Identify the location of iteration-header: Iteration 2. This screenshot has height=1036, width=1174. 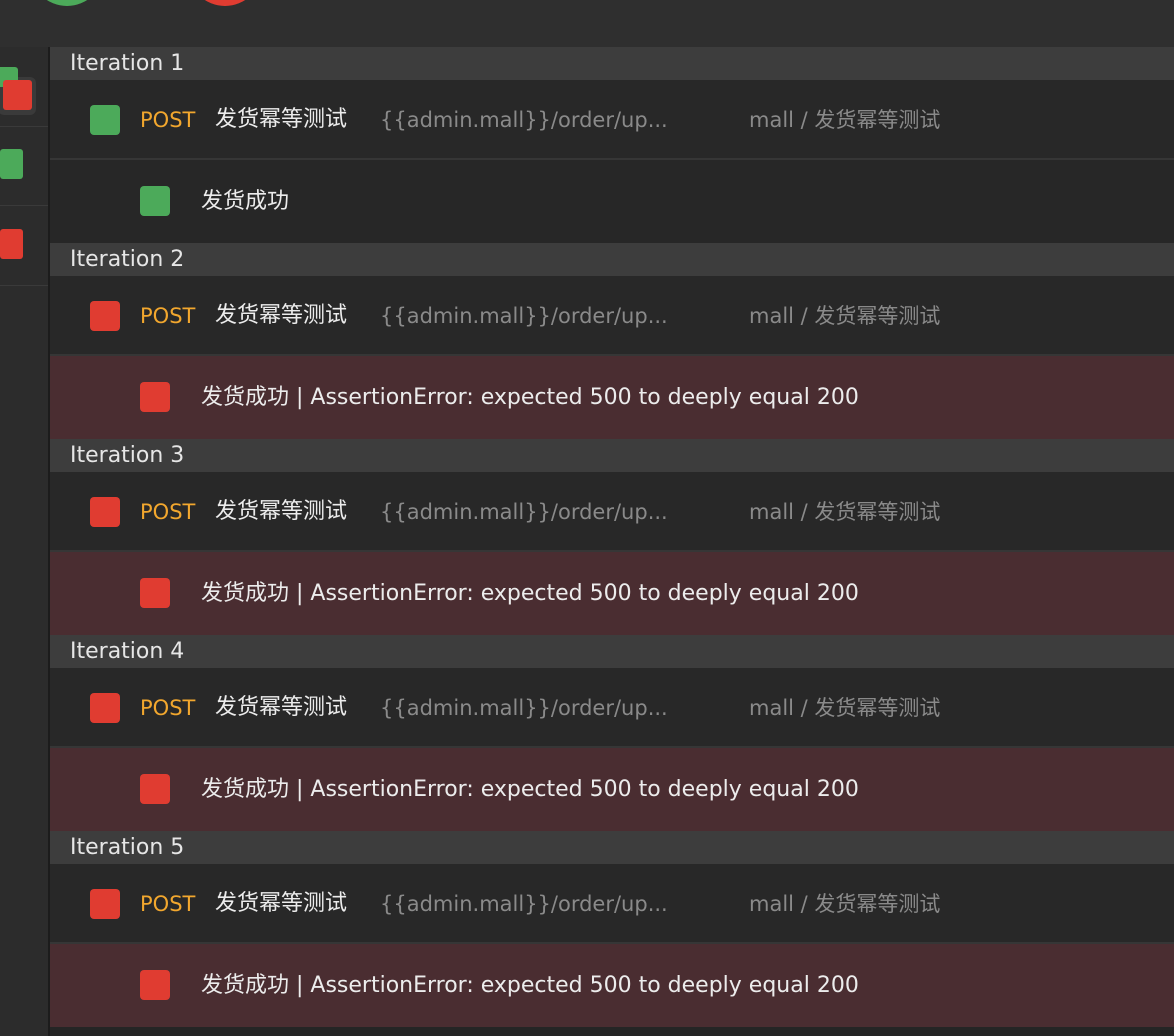
(612, 259).